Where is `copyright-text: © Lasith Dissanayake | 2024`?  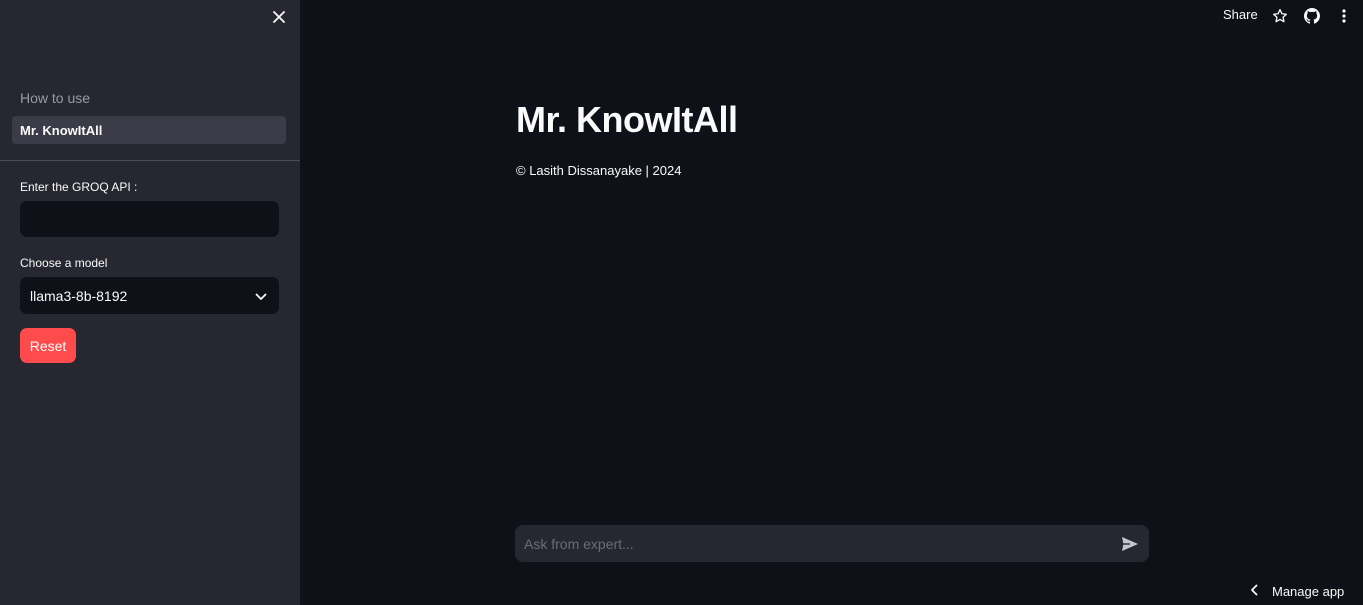 copyright-text: © Lasith Dissanayake | 2024 is located at coordinates (599, 170).